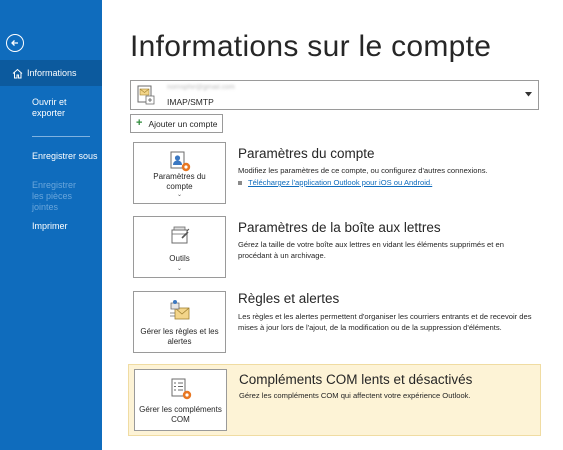 The height and width of the screenshot is (450, 563). I want to click on section-title: Règles et alertes, so click(289, 298).